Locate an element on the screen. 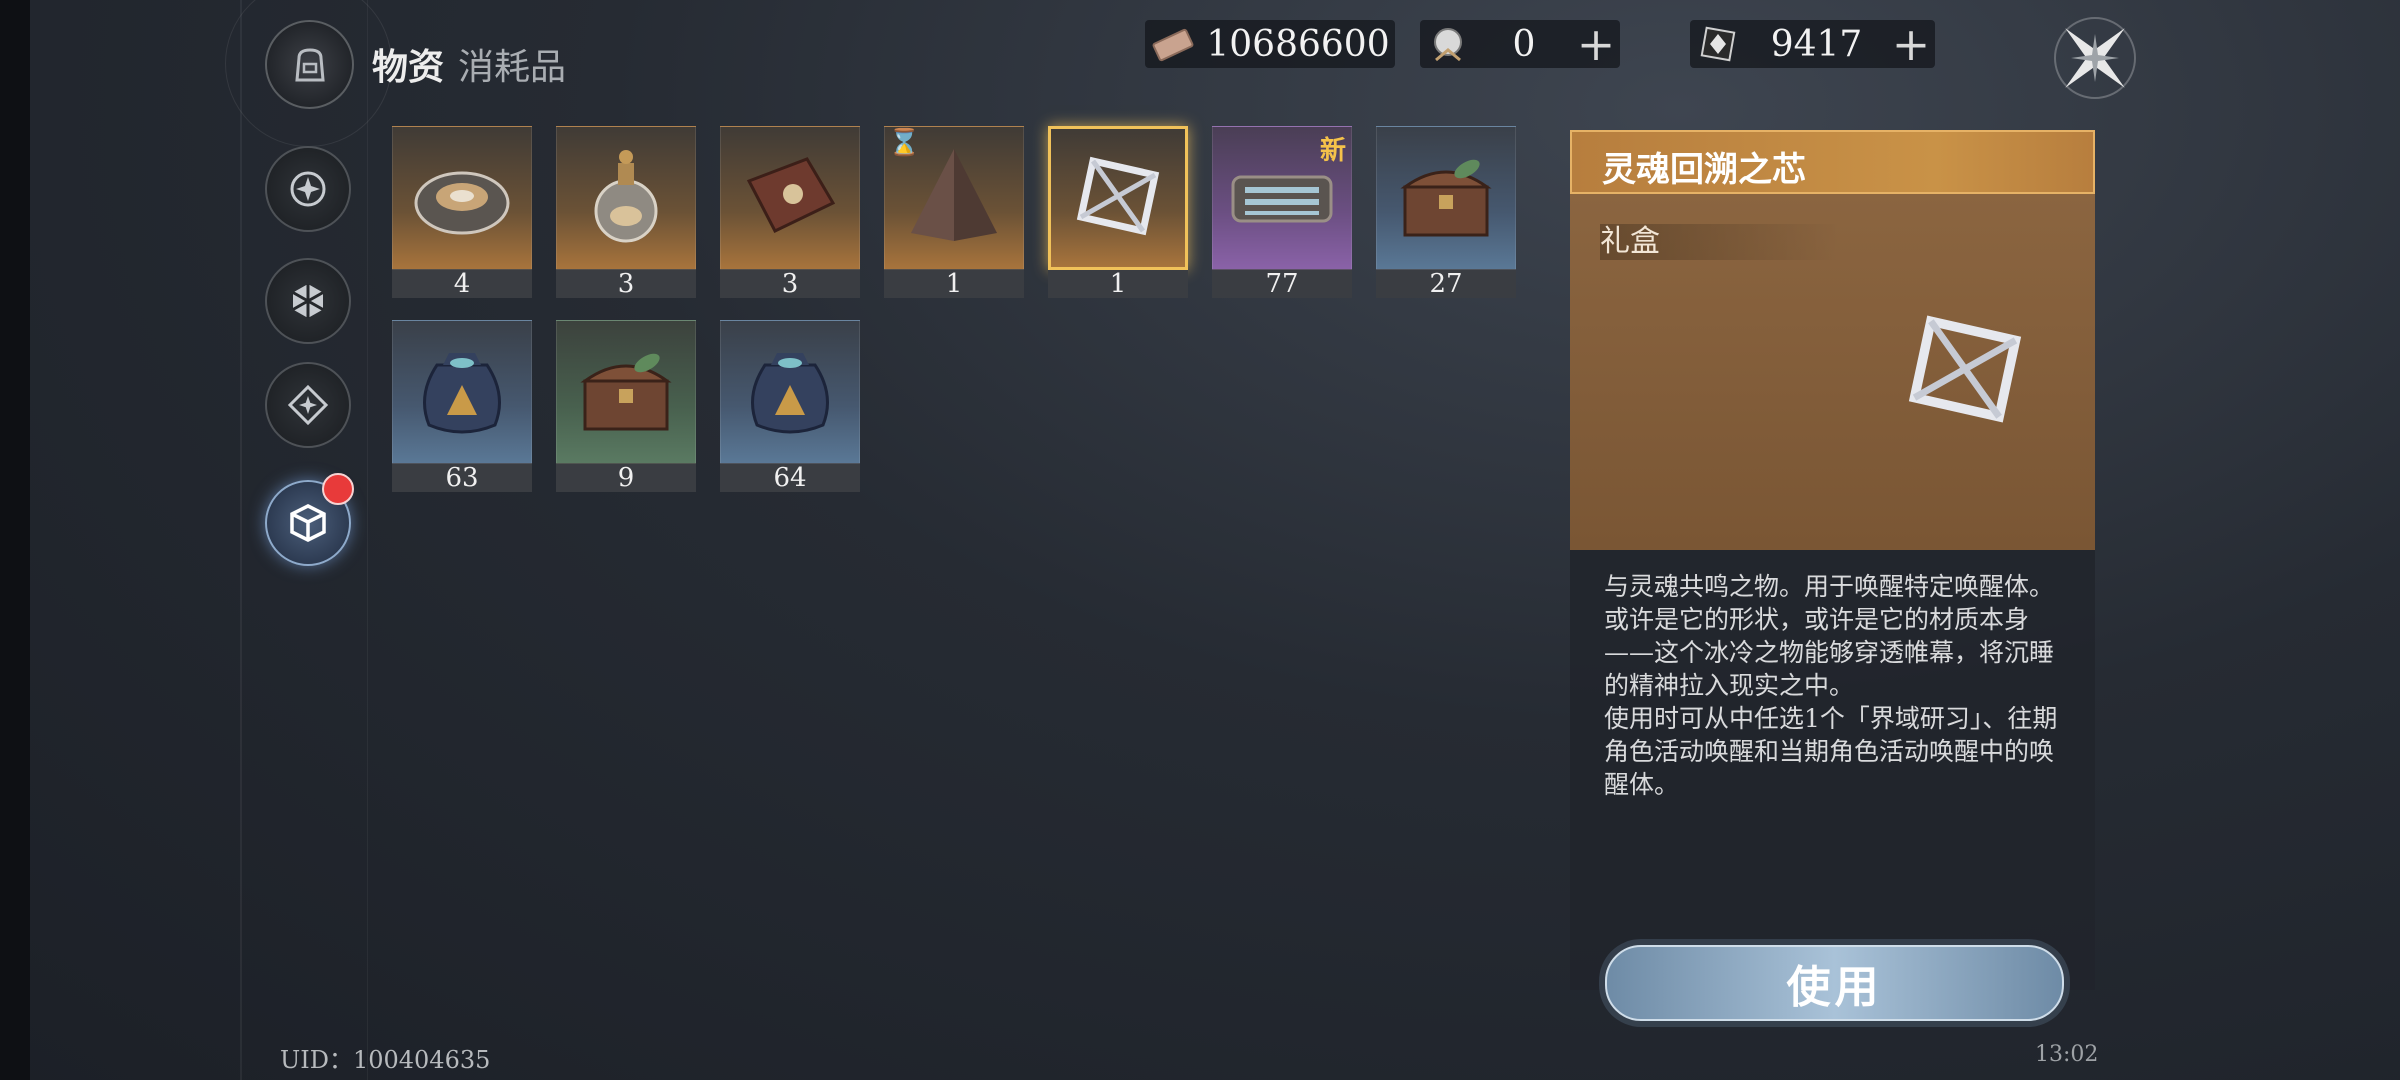  ticket-icon is located at coordinates (1173, 44).